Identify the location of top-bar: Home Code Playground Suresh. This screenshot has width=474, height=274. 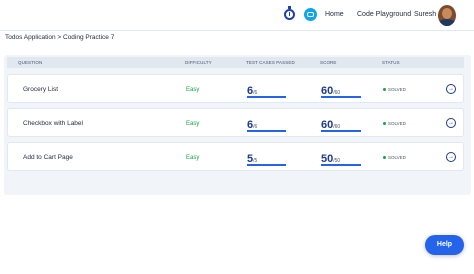
(237, 15).